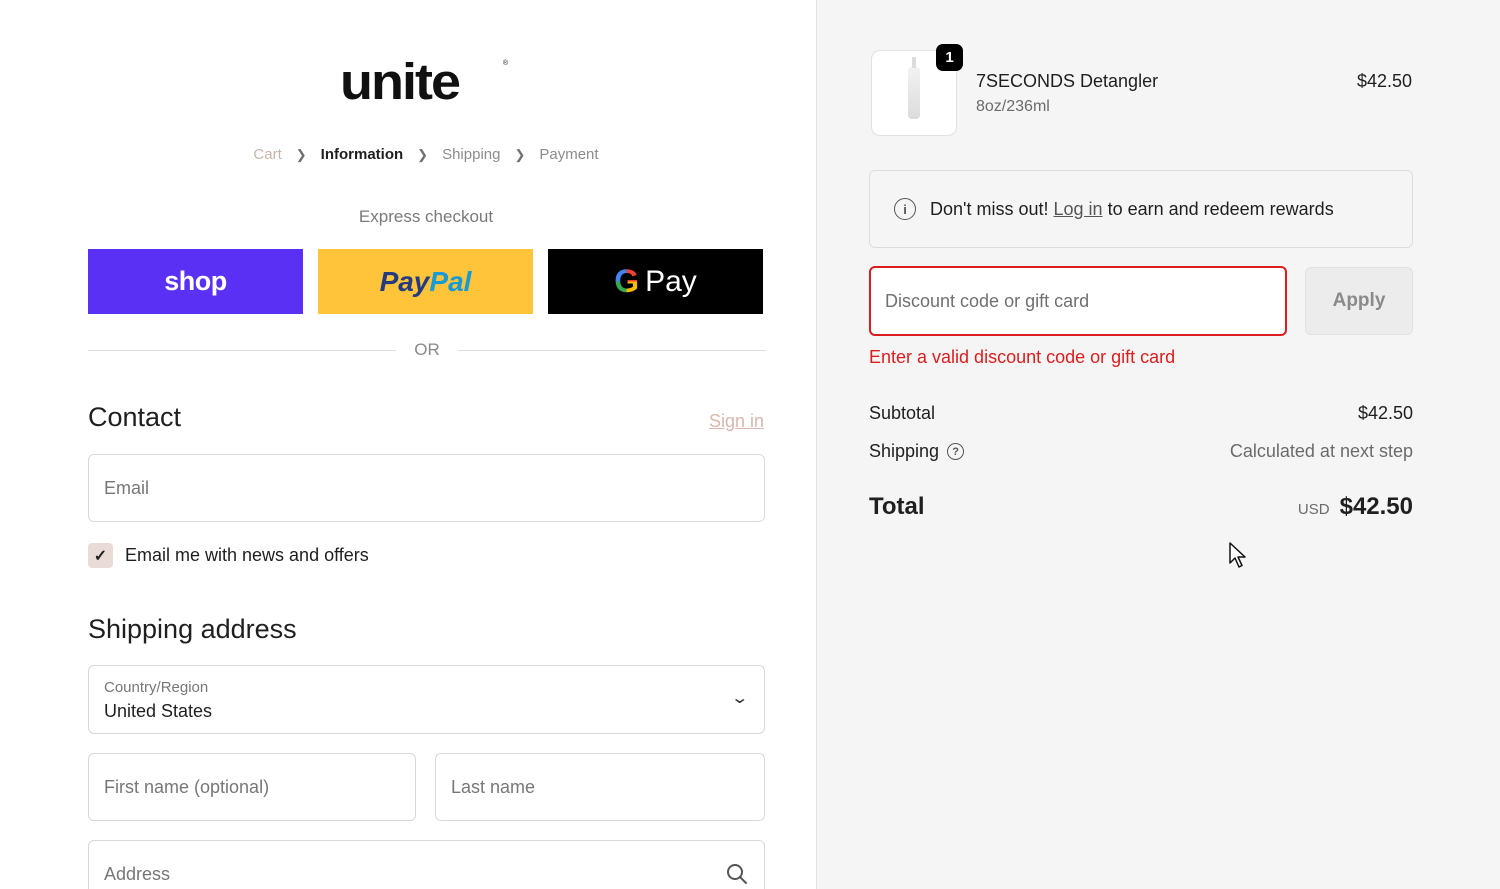 This screenshot has width=1500, height=889. Describe the element at coordinates (471, 154) in the screenshot. I see `breadcrumb-shipping: Shipping` at that location.